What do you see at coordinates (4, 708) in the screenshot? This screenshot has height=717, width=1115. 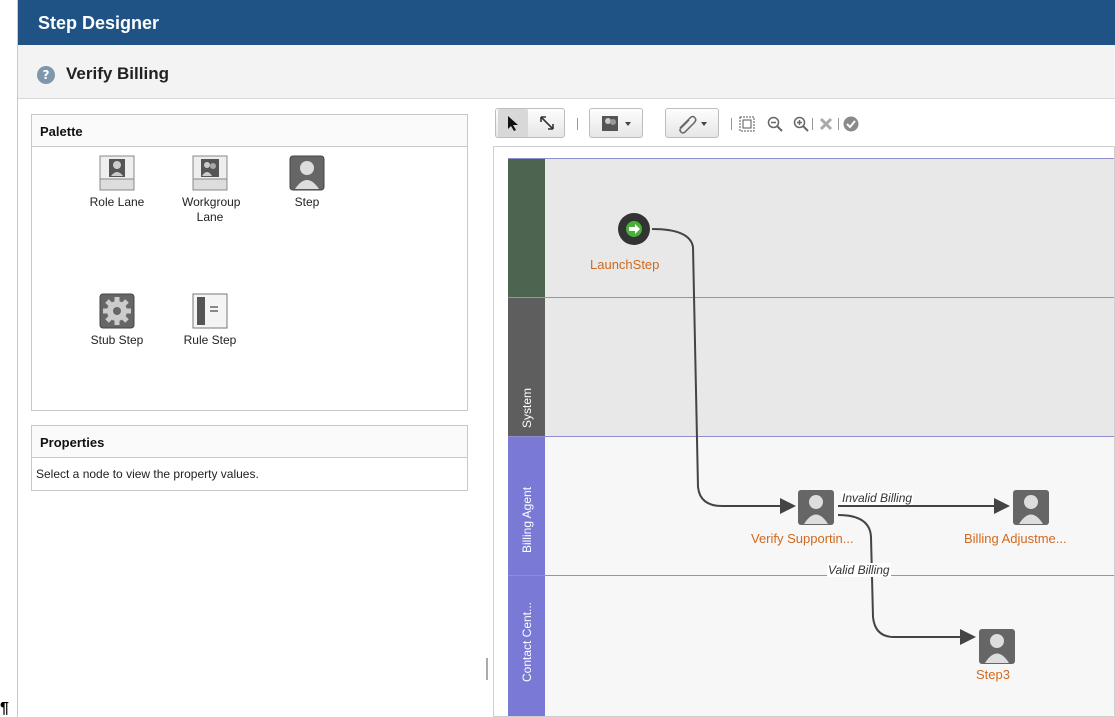 I see `pilcrow-glyph: ¶` at bounding box center [4, 708].